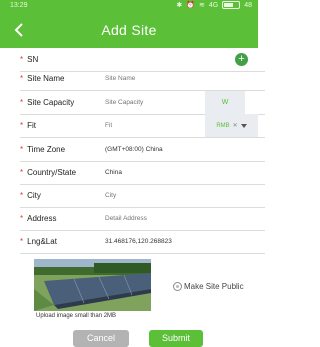 Image resolution: width=320 pixels, height=347 pixels. I want to click on status-bar: 13:29 ✱ ⏰ ≋ 4G 48, so click(129, 6).